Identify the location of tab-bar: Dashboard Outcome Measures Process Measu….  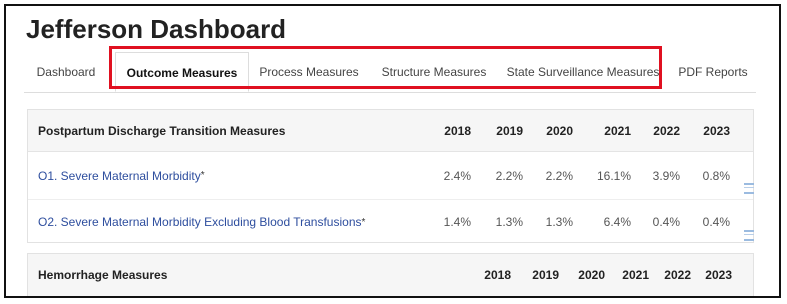
(390, 72).